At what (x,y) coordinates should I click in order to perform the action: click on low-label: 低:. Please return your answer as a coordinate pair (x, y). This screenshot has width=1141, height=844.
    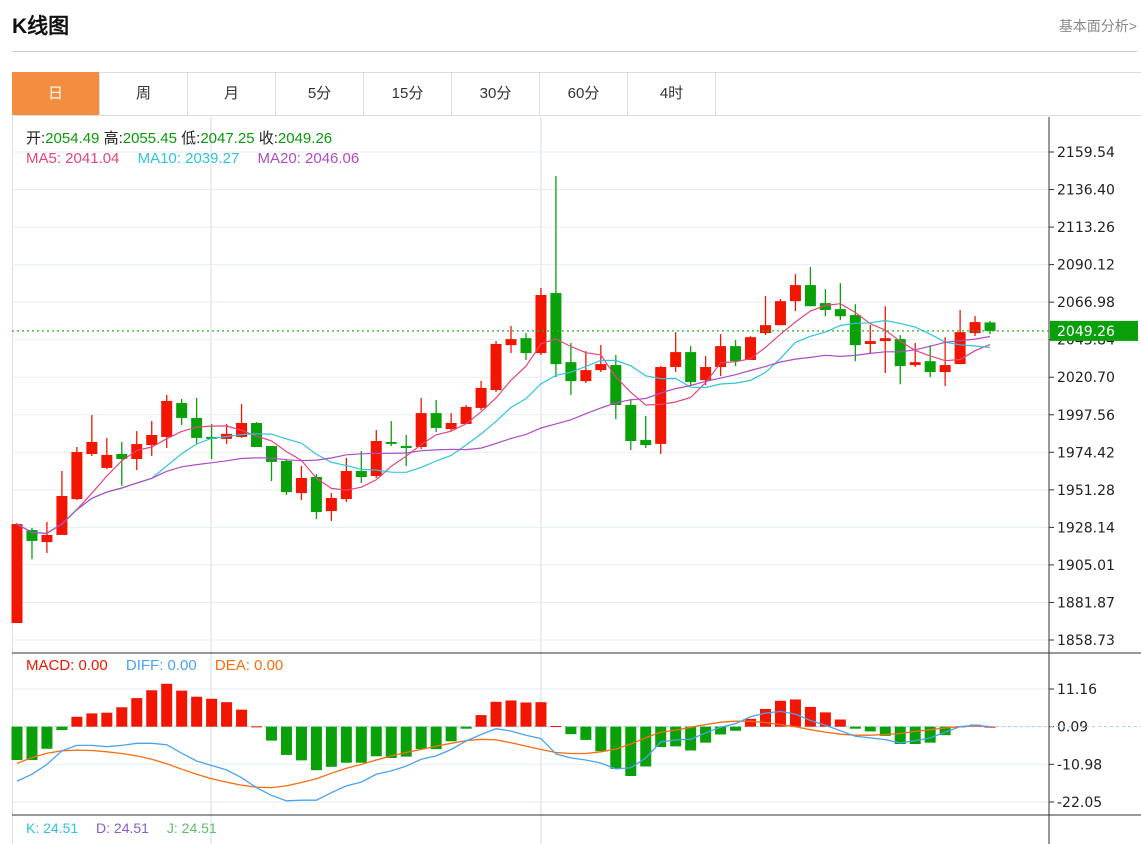
    Looking at the image, I should click on (191, 138).